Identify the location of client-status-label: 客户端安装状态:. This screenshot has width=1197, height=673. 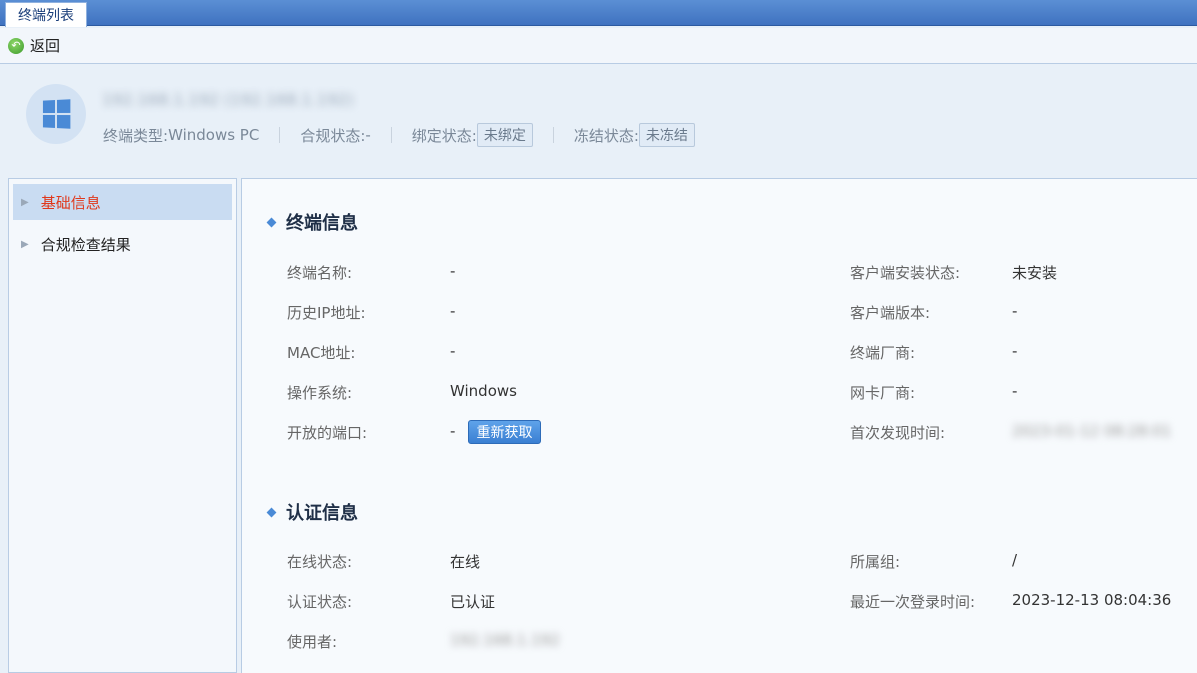
(905, 273).